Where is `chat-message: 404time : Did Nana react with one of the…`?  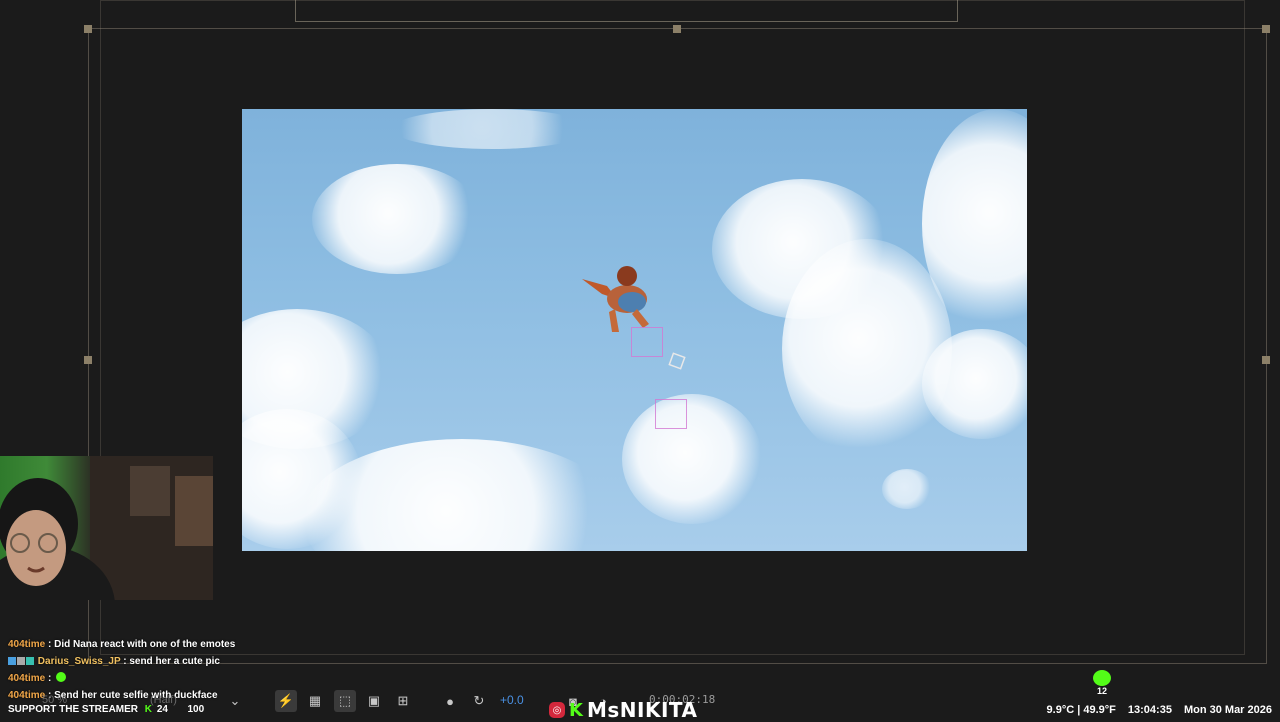 chat-message: 404time : Did Nana react with one of the… is located at coordinates (153, 644).